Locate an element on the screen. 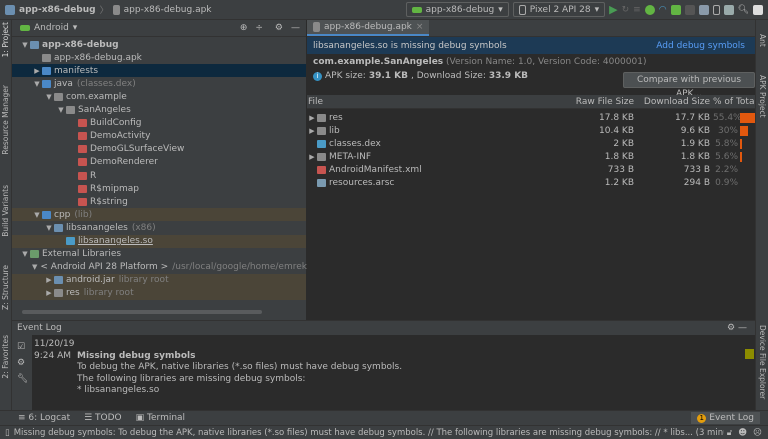 The height and width of the screenshot is (439, 768). feedback-icon: ☹ is located at coordinates (757, 433).